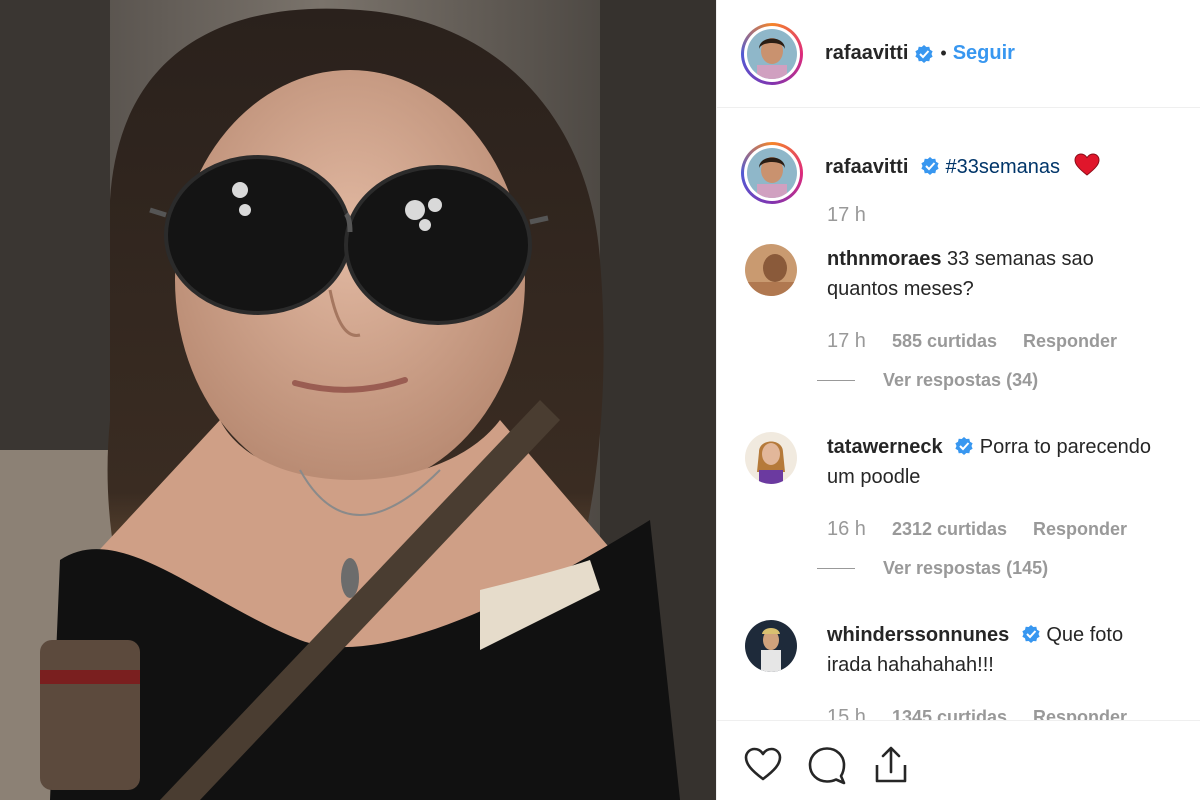 This screenshot has height=800, width=1200. Describe the element at coordinates (1003, 167) in the screenshot. I see `caption-hashtag: #33semanas` at that location.